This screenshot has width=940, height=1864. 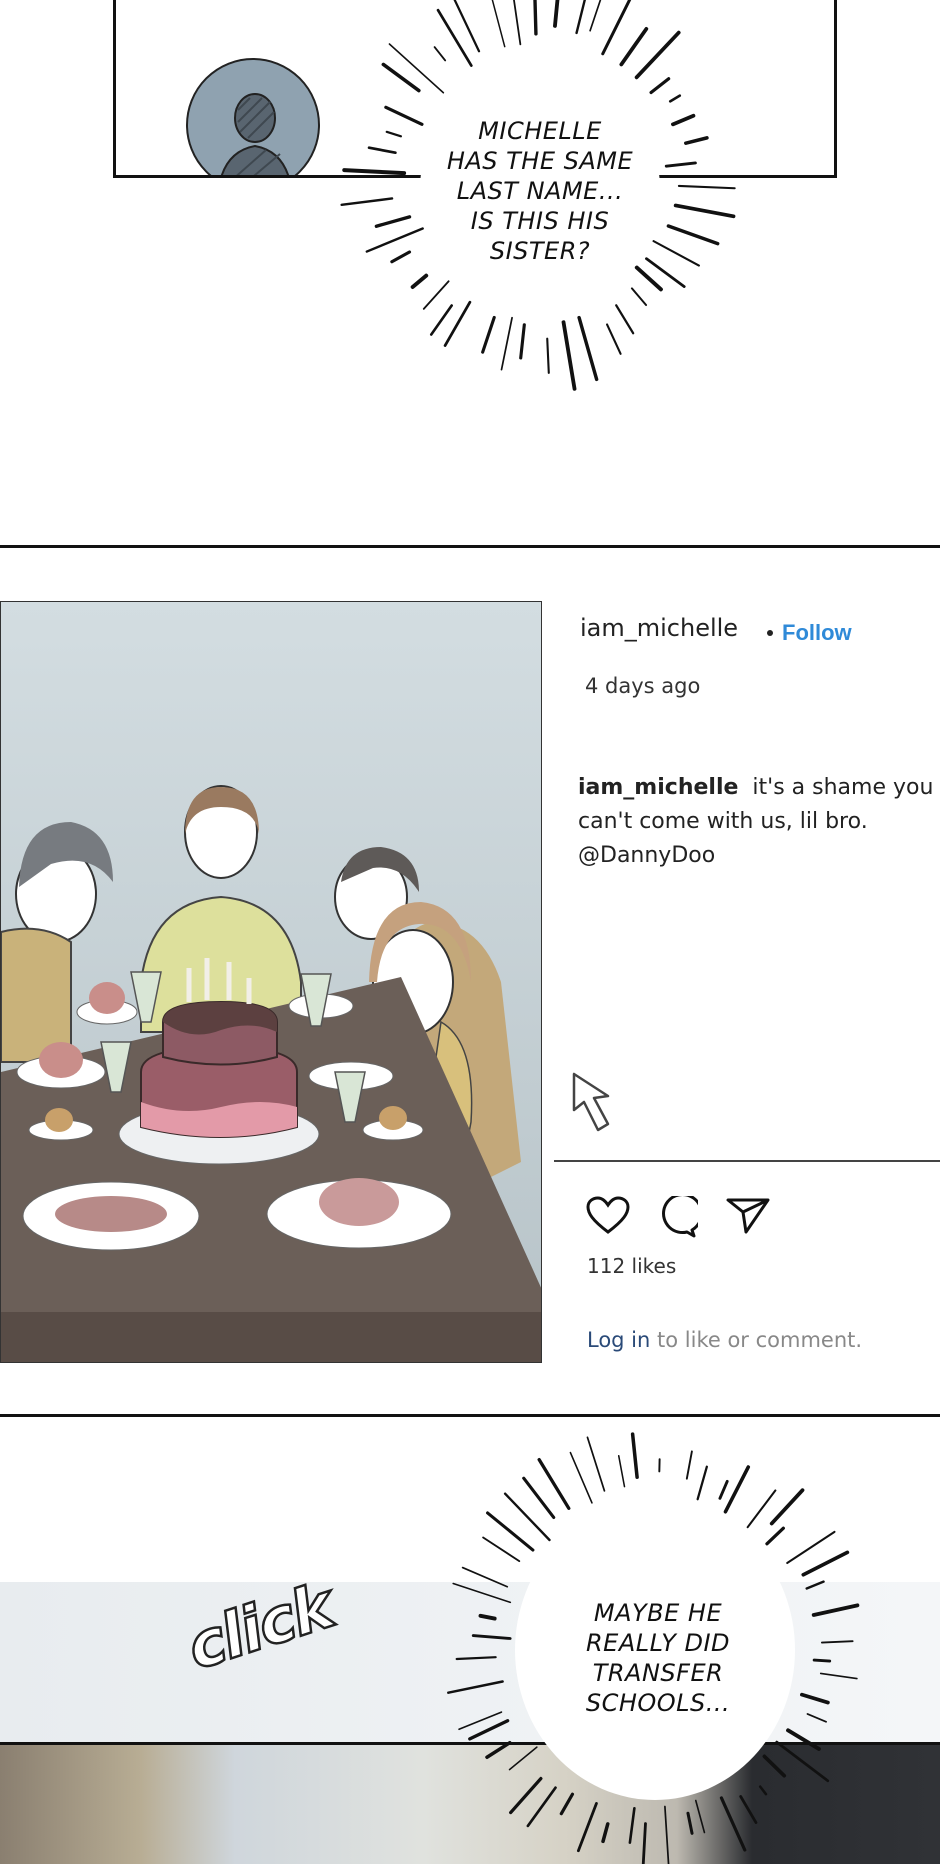 I want to click on panel-divider, so click(x=470, y=546).